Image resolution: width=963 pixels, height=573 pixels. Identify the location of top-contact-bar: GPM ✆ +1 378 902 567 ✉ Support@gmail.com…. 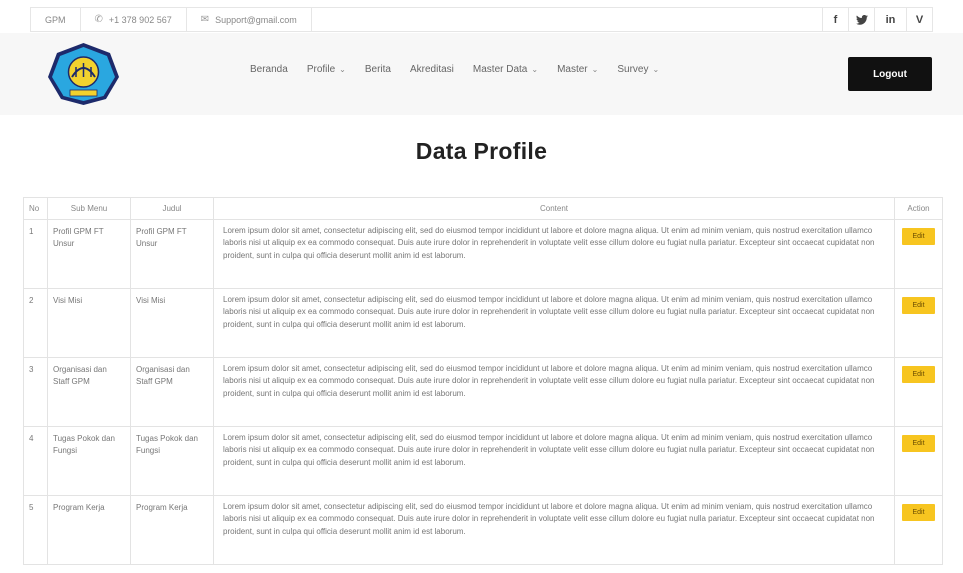
(481, 19).